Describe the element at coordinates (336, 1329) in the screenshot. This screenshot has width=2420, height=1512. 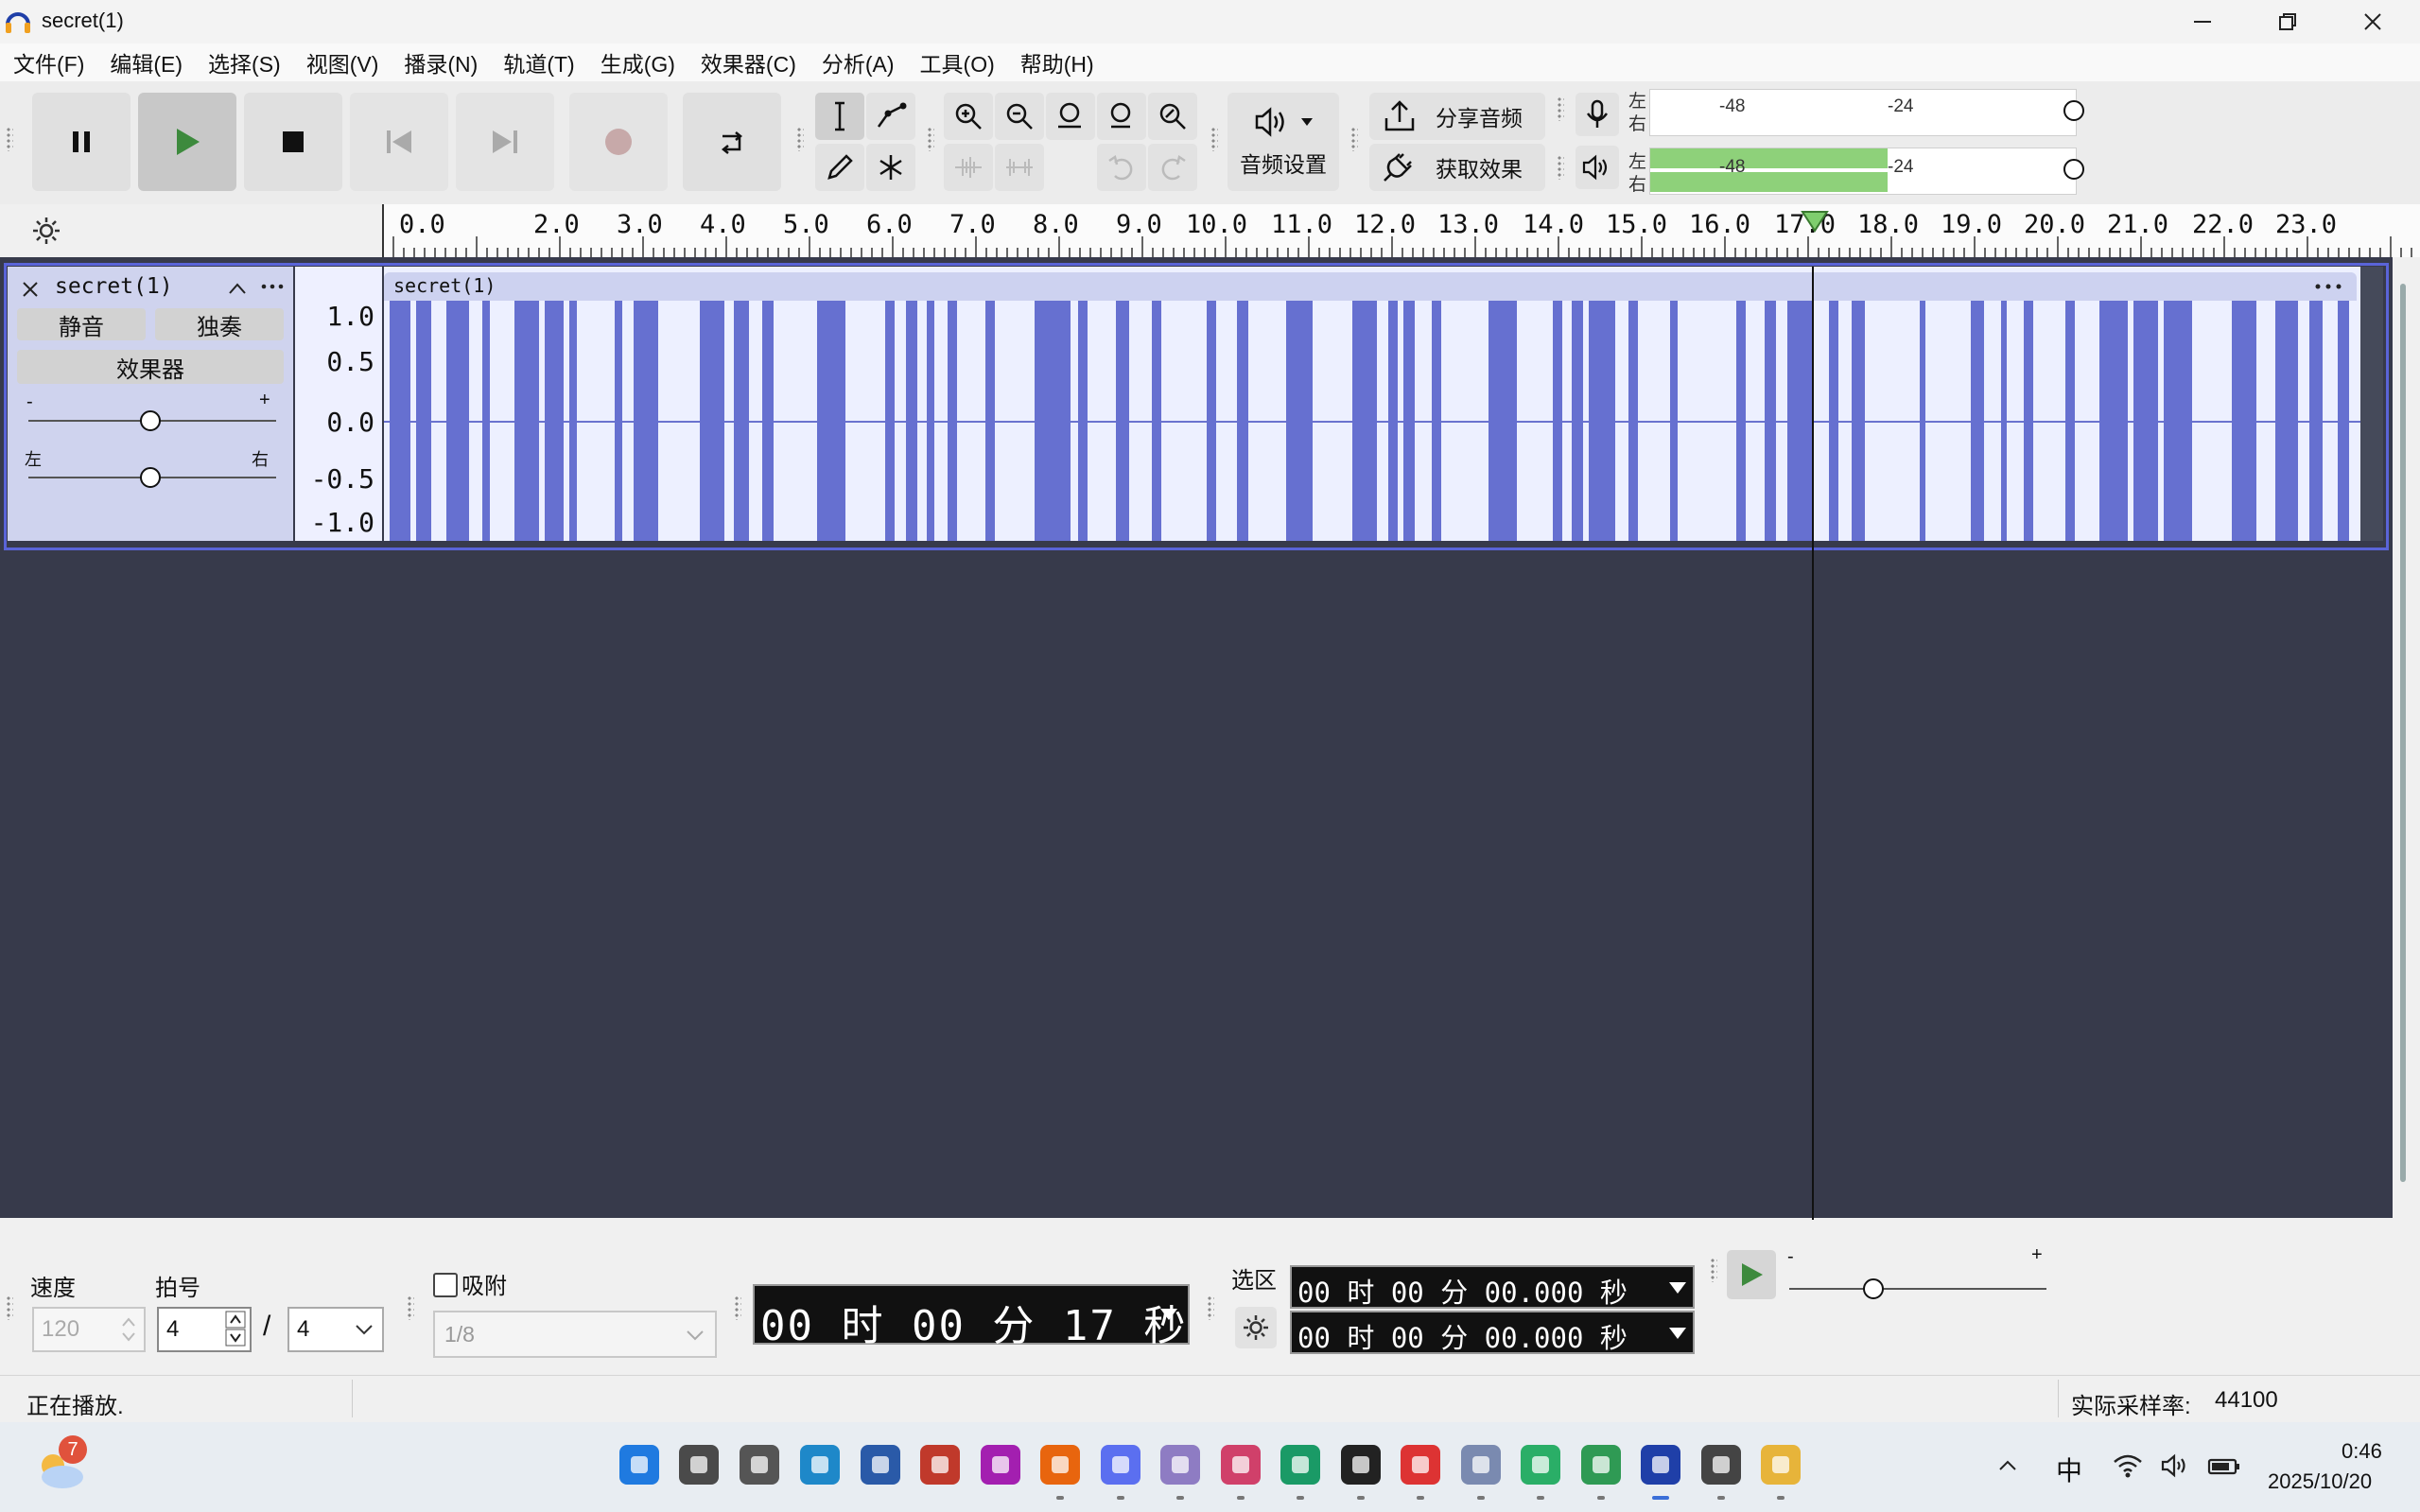
I see `timesig-denominator-select: 4` at that location.